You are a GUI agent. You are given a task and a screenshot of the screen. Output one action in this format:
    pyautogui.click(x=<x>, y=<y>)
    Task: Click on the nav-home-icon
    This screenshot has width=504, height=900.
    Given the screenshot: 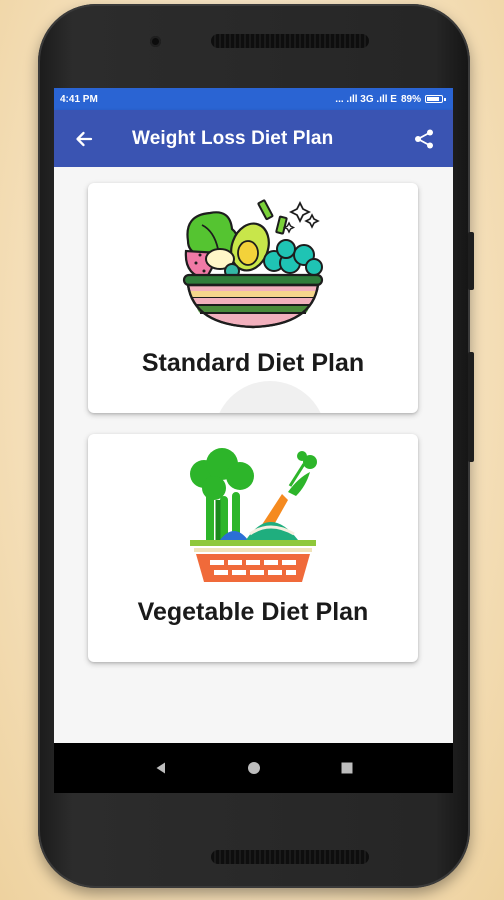 What is the action you would take?
    pyautogui.click(x=253, y=768)
    